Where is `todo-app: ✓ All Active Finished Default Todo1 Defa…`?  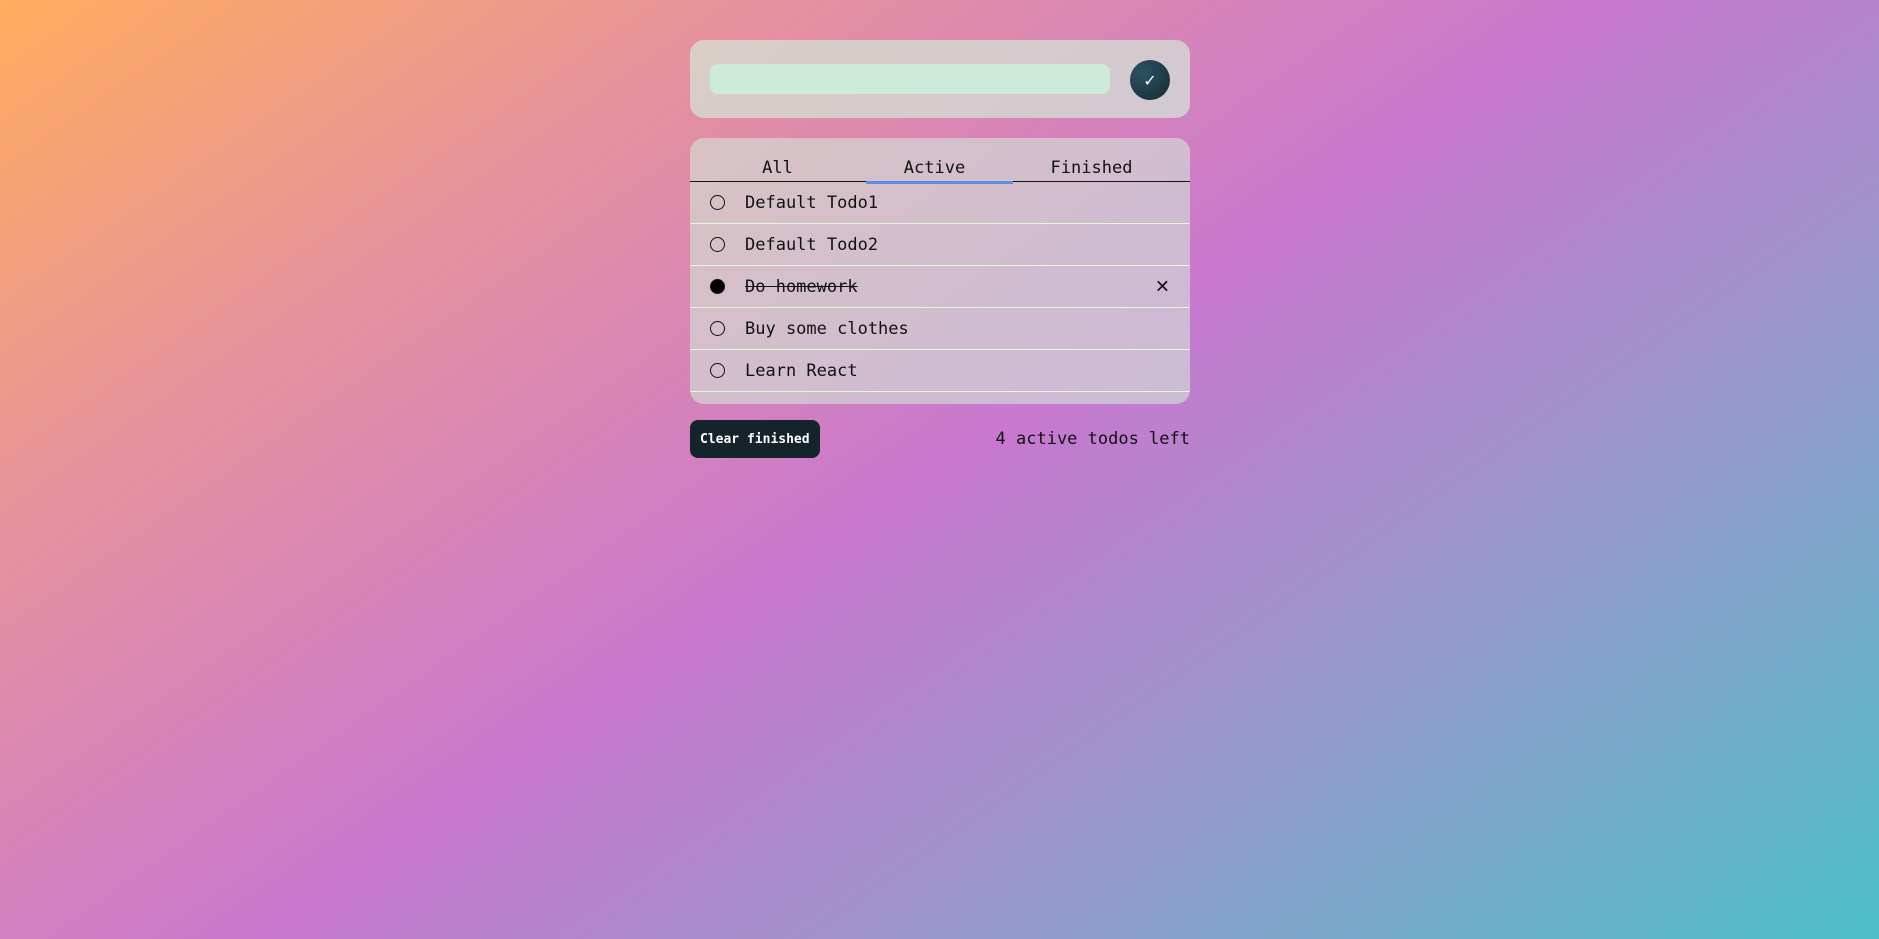
todo-app: ✓ All Active Finished Default Todo1 Defa… is located at coordinates (940, 249).